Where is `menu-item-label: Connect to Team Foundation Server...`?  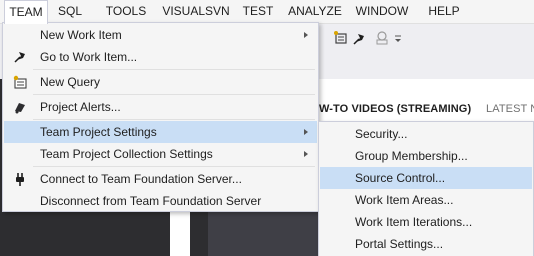
menu-item-label: Connect to Team Foundation Server... is located at coordinates (141, 179).